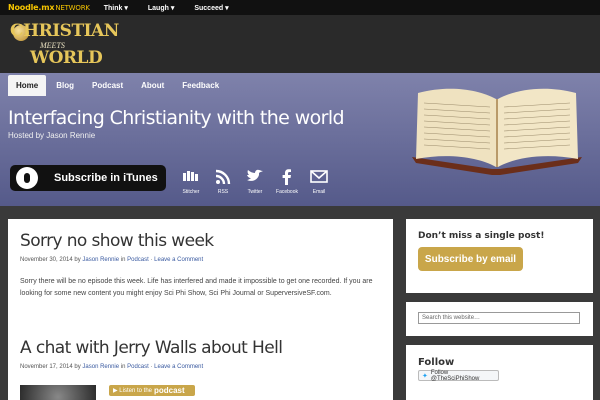  I want to click on post-title: A chat with Jerry Walls about Hell, so click(151, 348).